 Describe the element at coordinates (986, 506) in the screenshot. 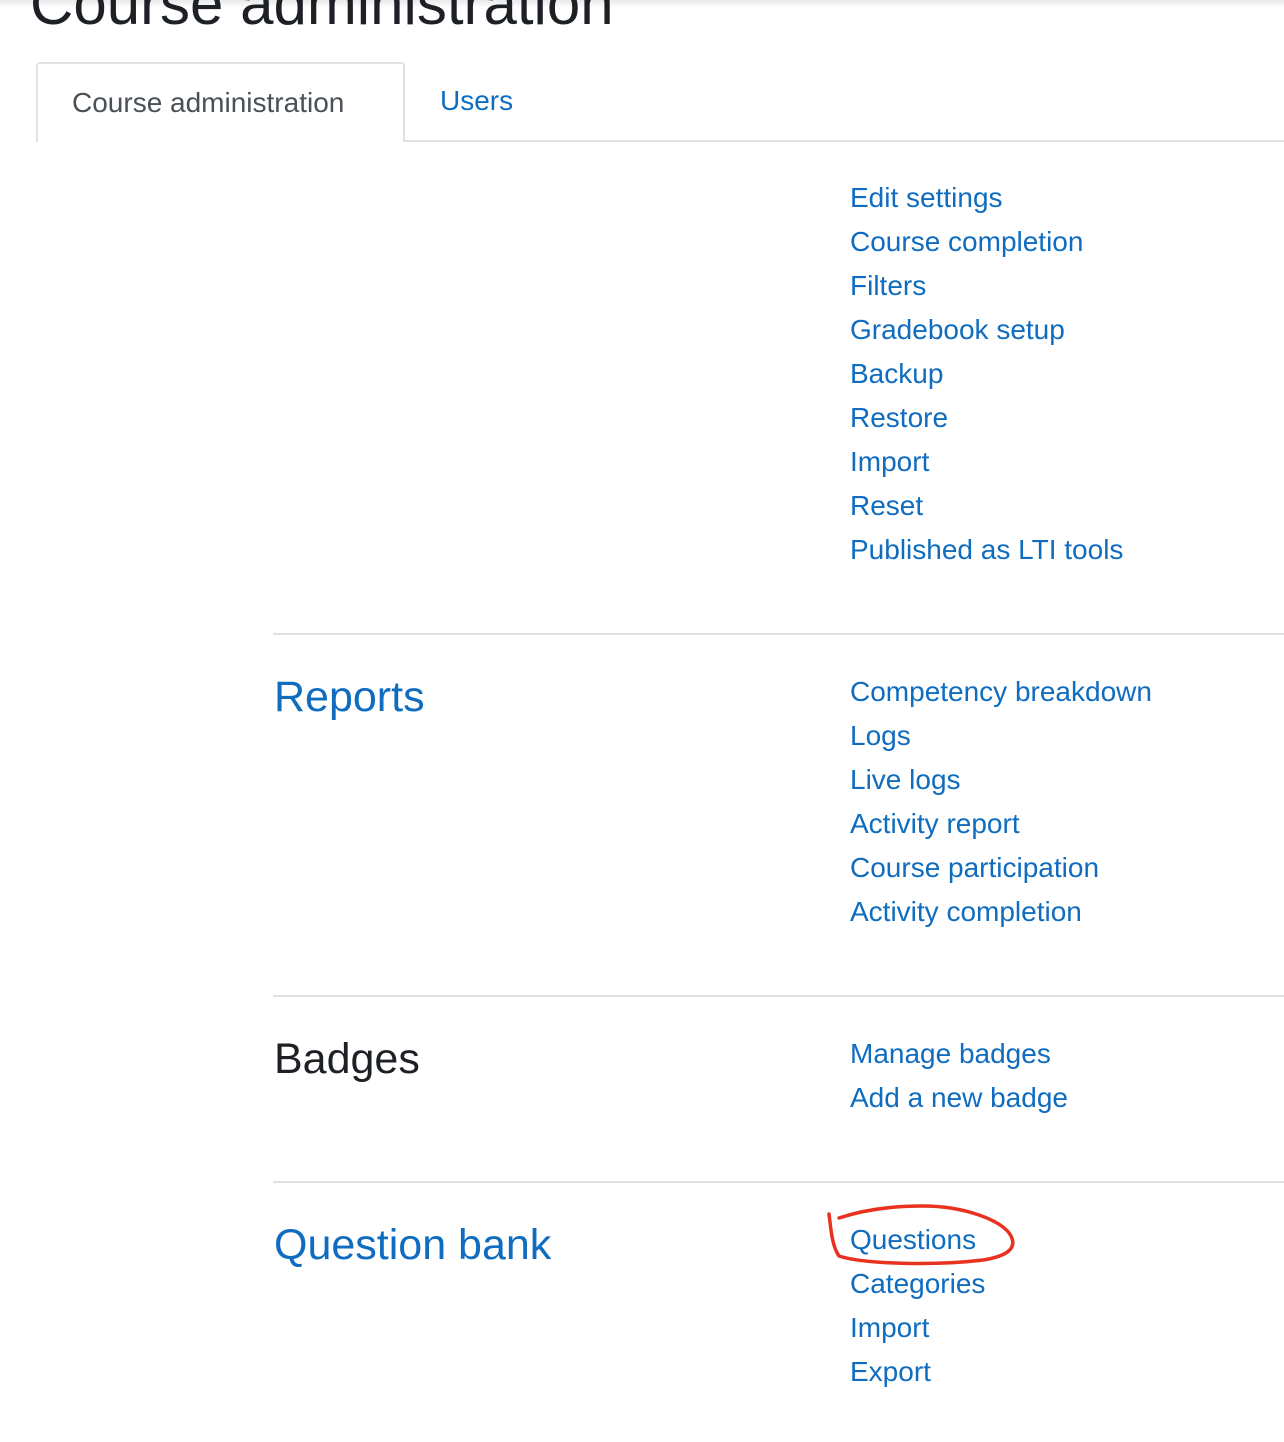

I see `link-reset: Reset` at that location.